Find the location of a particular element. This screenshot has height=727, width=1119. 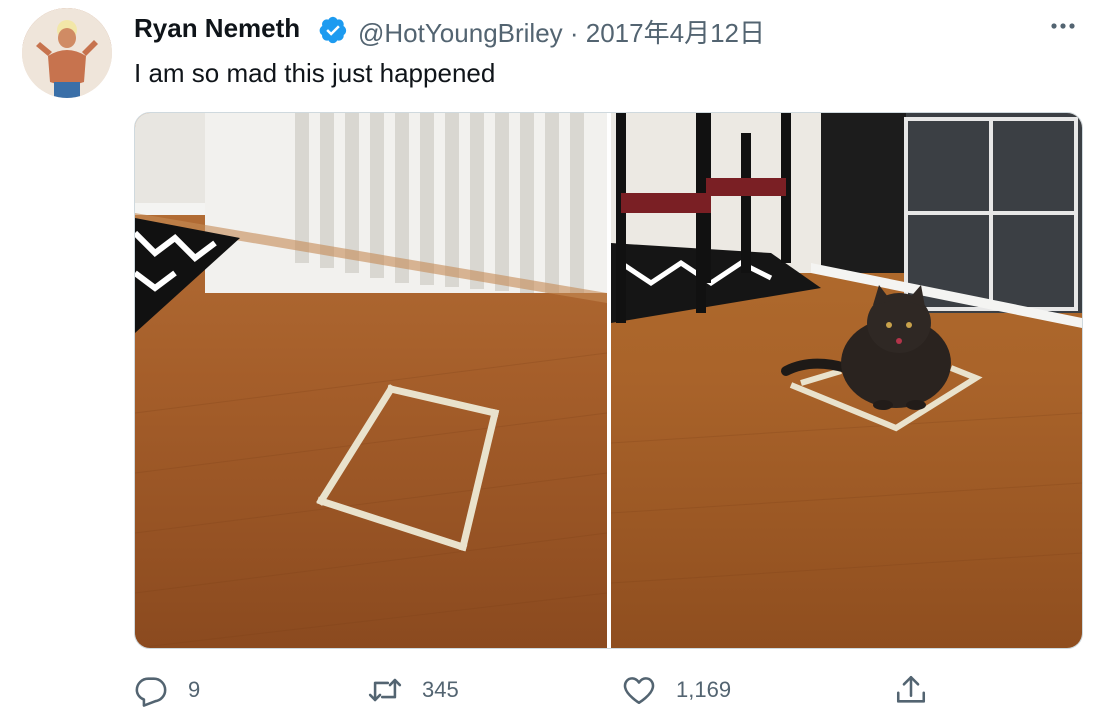

author-name: Ryan Nemeth is located at coordinates (217, 28).